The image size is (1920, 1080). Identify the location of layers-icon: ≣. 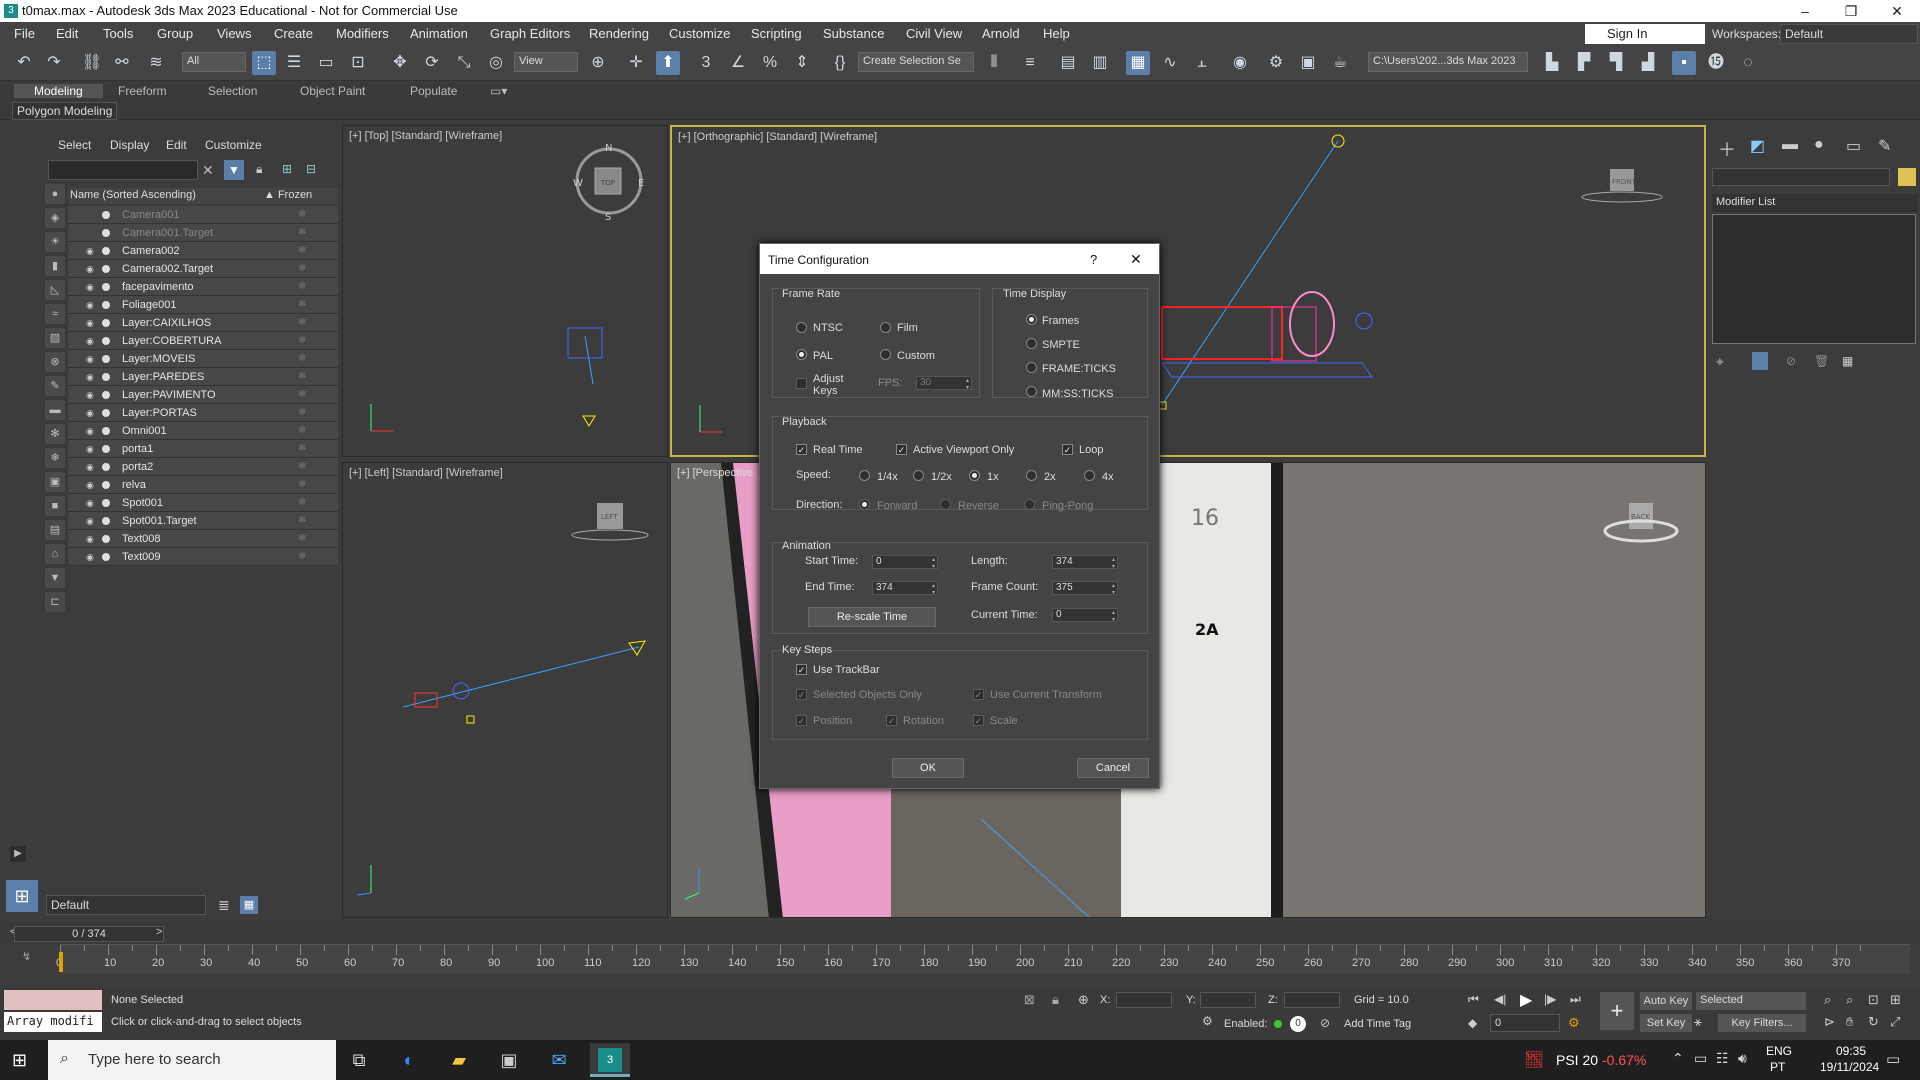
(224, 905).